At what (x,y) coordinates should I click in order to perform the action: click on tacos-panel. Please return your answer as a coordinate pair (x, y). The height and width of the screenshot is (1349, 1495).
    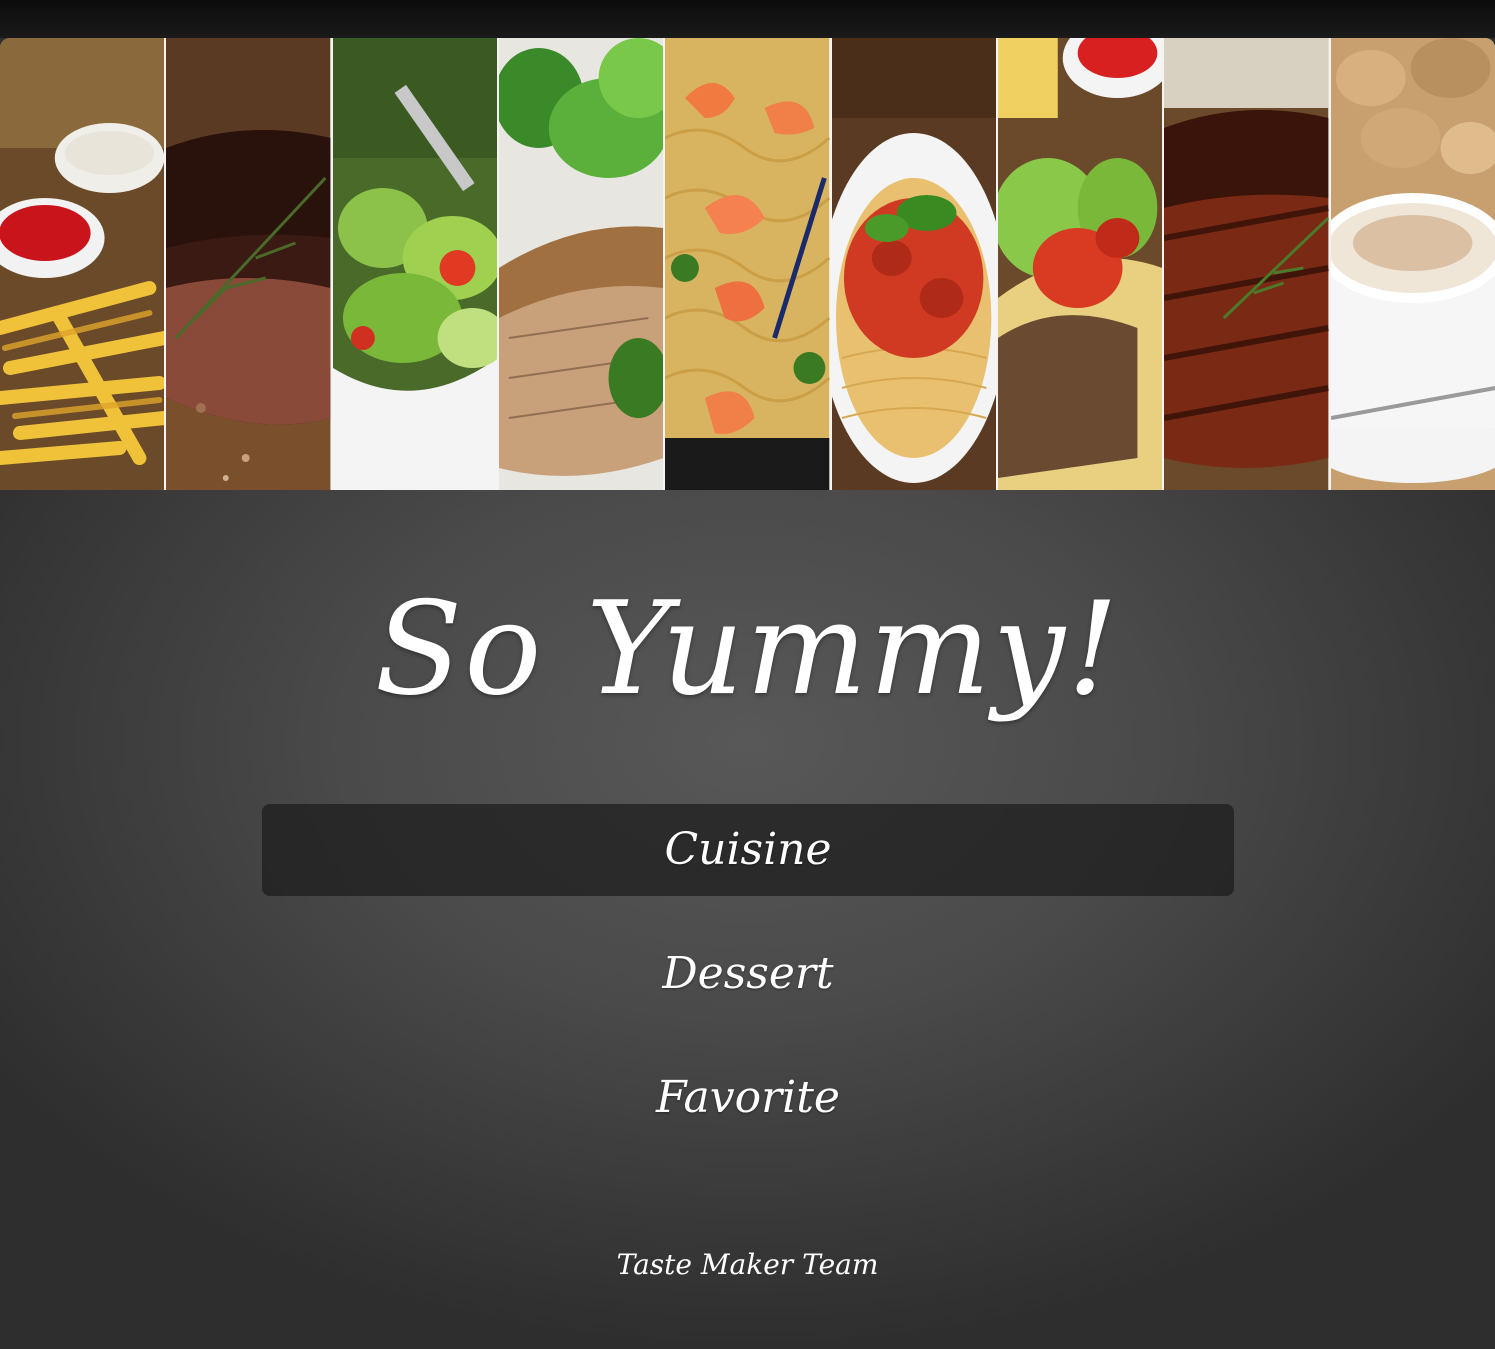
    Looking at the image, I should click on (1081, 264).